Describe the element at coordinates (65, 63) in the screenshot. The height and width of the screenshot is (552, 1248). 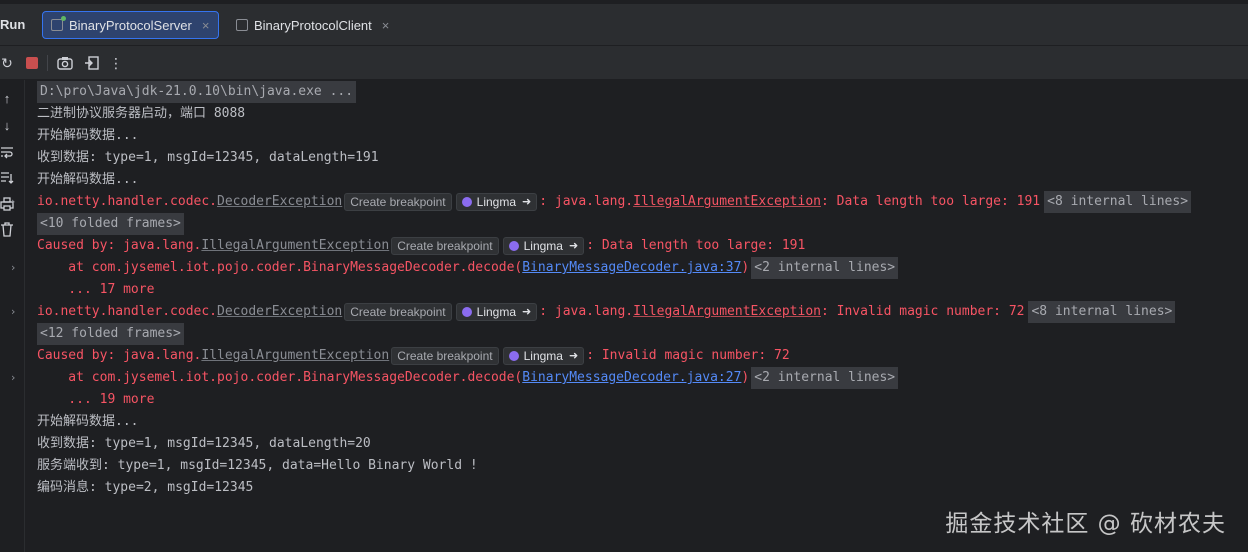
I see `camera-icon` at that location.